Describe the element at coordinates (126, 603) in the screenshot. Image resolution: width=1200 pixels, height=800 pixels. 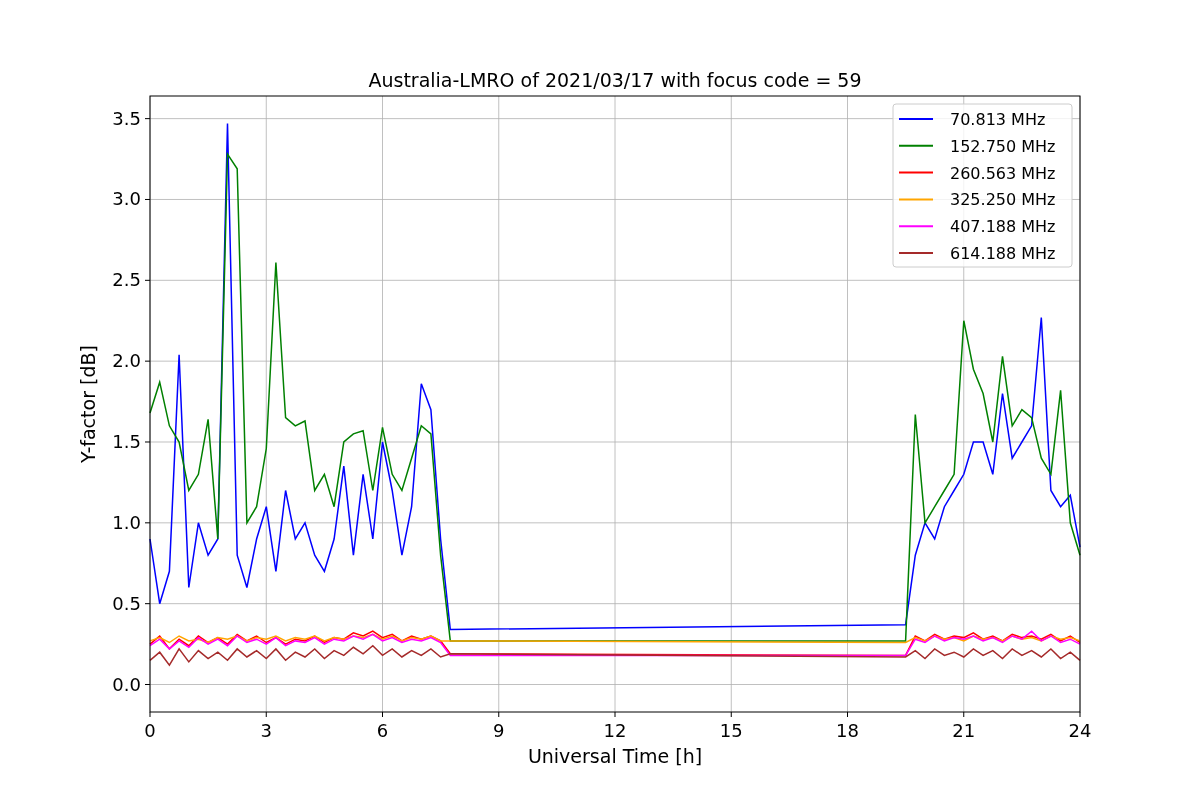
I see `y-tick-label: 0.5` at that location.